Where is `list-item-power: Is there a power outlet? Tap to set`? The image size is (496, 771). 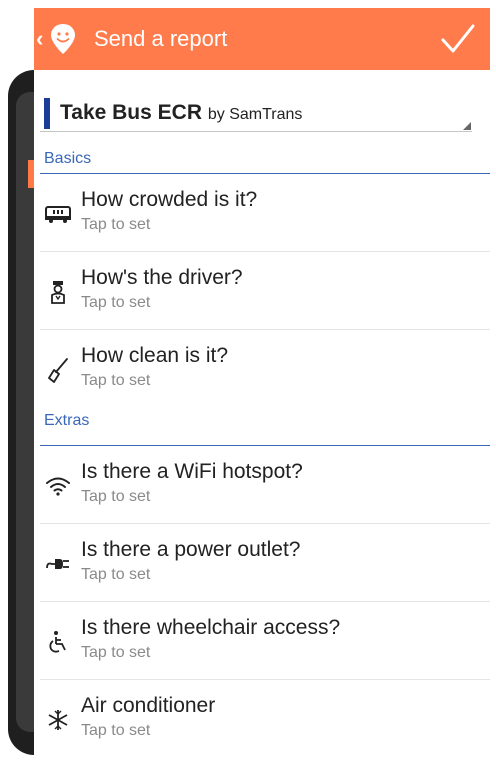 list-item-power: Is there a power outlet? Tap to set is located at coordinates (262, 563).